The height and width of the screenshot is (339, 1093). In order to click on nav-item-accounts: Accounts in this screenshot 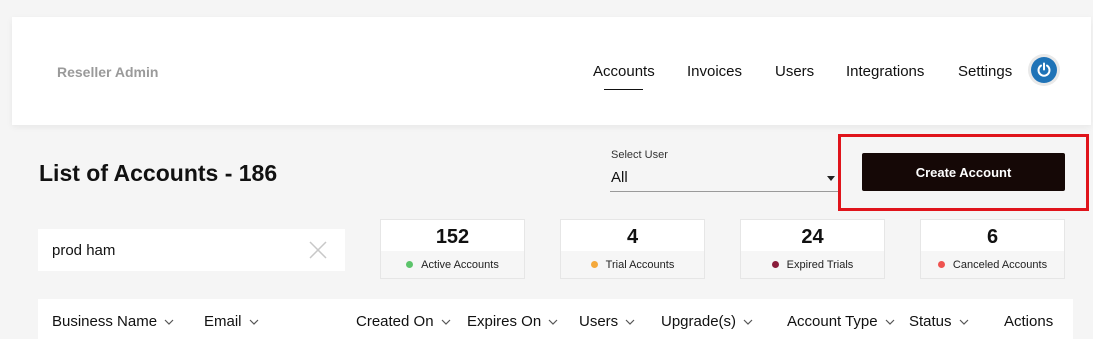, I will do `click(624, 76)`.